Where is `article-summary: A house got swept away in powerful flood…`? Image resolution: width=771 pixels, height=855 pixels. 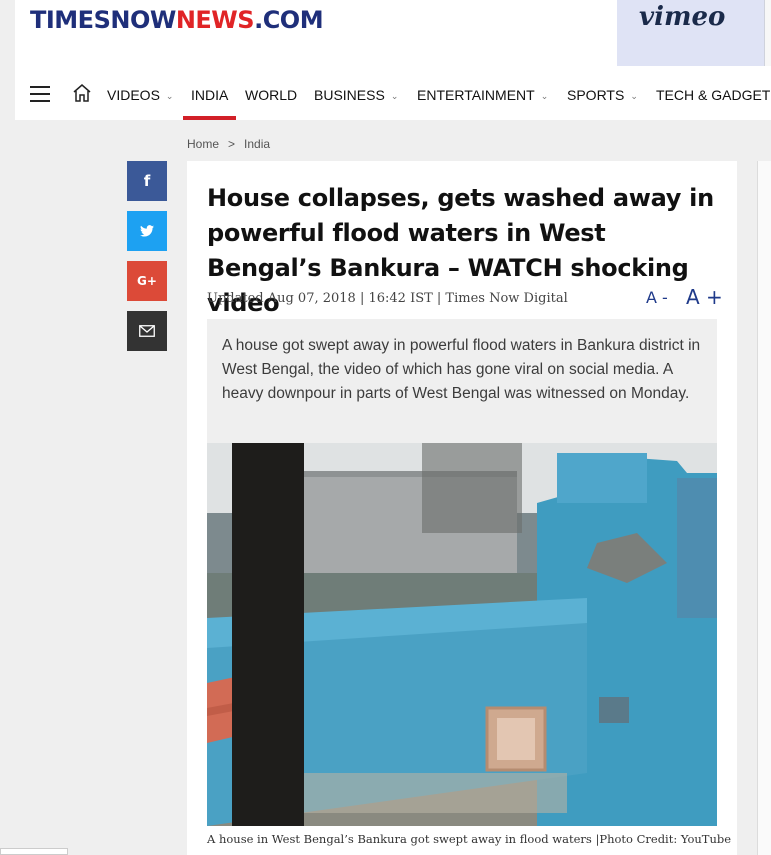
article-summary: A house got swept away in powerful flood… is located at coordinates (462, 381).